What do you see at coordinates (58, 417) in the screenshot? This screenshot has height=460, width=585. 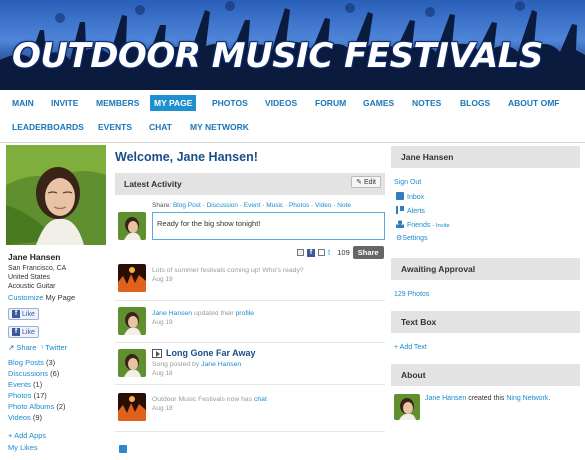 I see `count-videos: Videos (9)` at bounding box center [58, 417].